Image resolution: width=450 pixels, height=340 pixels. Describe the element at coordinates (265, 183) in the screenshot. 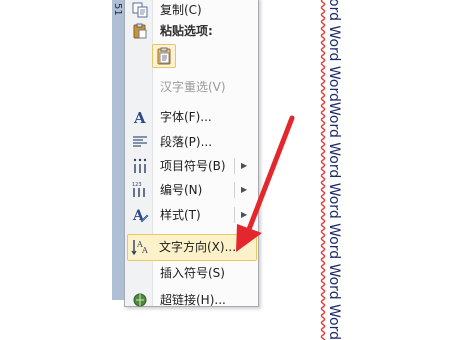

I see `annotation-arrow` at that location.